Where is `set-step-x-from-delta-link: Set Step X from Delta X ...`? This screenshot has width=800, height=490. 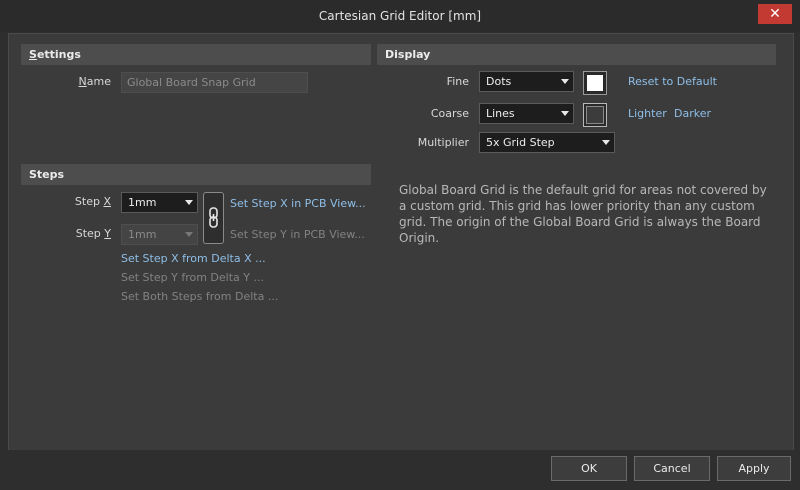
set-step-x-from-delta-link: Set Step X from Delta X ... is located at coordinates (193, 258).